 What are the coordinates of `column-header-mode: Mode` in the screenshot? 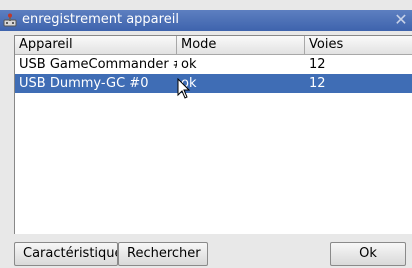 It's located at (241, 45).